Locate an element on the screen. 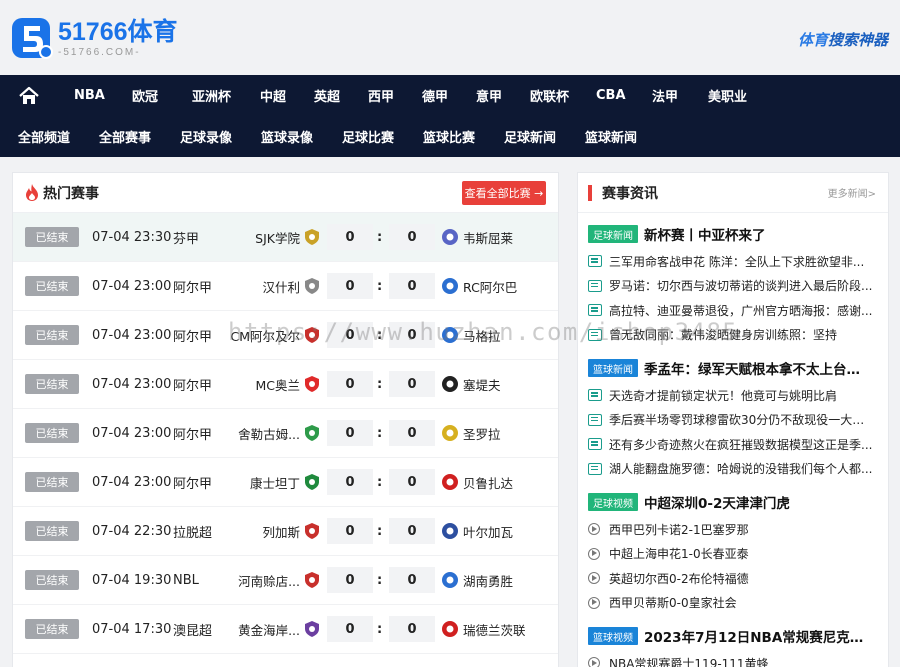 The height and width of the screenshot is (667, 900). video-item: 英超切尔西0-2布伦特福德 is located at coordinates (733, 578).